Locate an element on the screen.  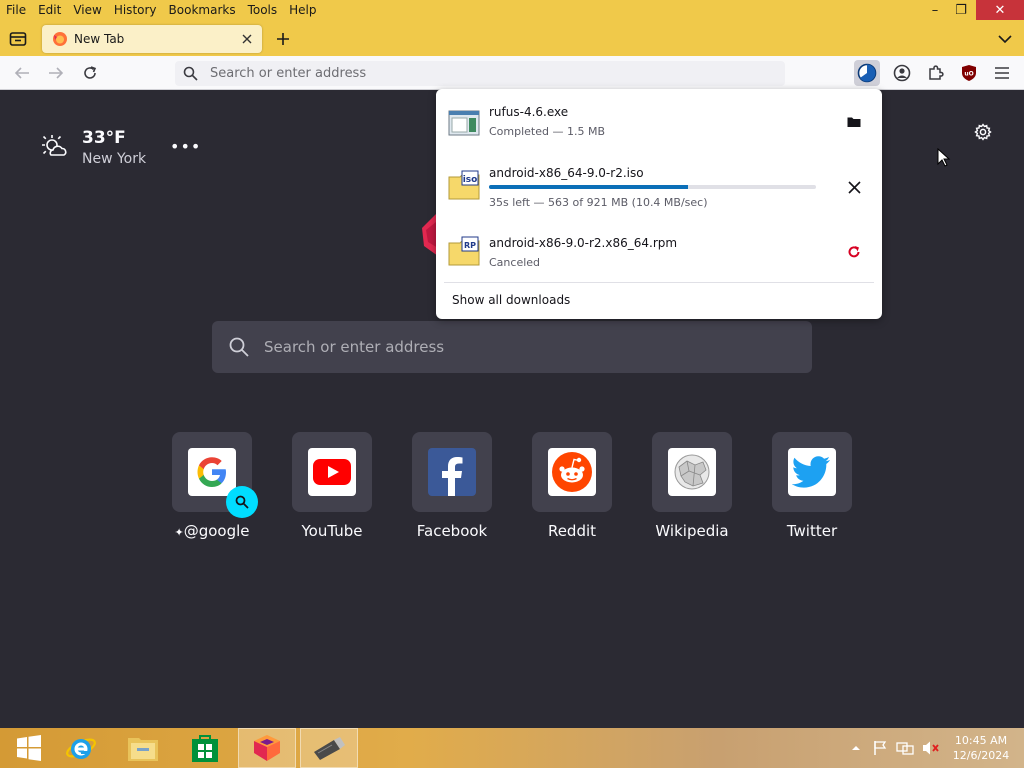
usb-drive-icon is located at coordinates (329, 748).